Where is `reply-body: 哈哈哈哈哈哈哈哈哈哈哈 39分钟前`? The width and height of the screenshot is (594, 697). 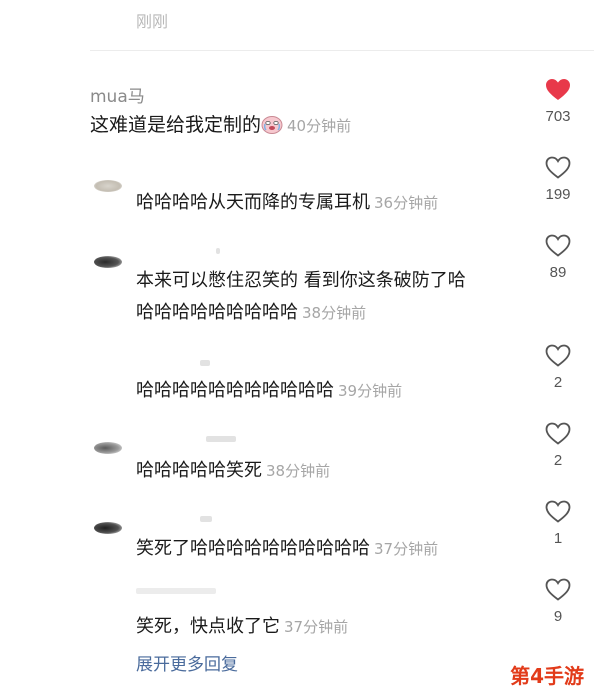 reply-body: 哈哈哈哈哈哈哈哈哈哈哈 39分钟前 is located at coordinates (269, 389).